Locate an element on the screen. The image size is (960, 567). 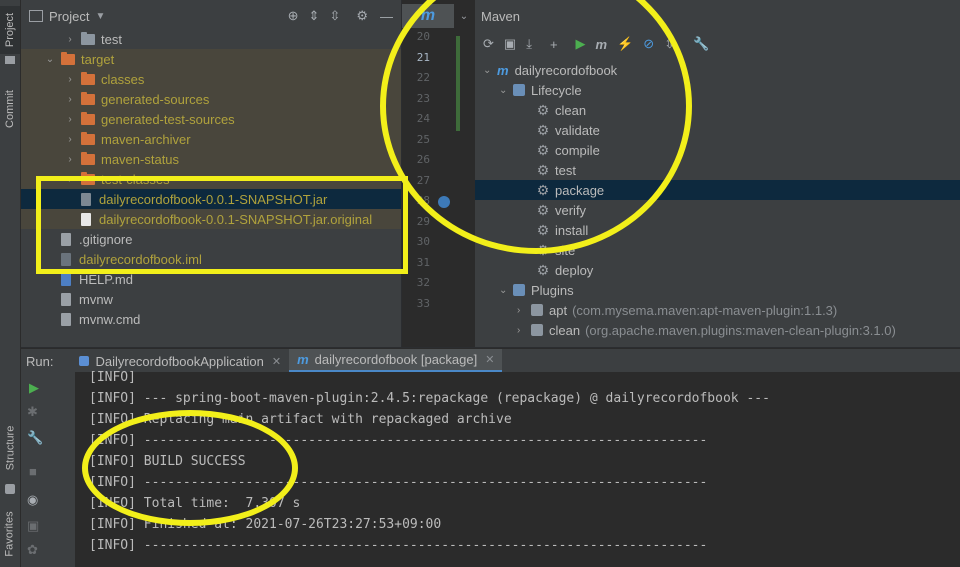
tree-item: › test is located at coordinates (211, 39).